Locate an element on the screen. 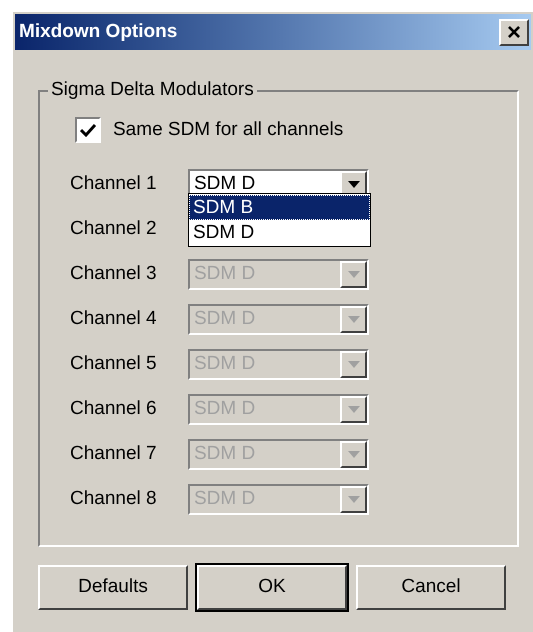 The width and height of the screenshot is (533, 632). channel-label: Channel 1 is located at coordinates (114, 184).